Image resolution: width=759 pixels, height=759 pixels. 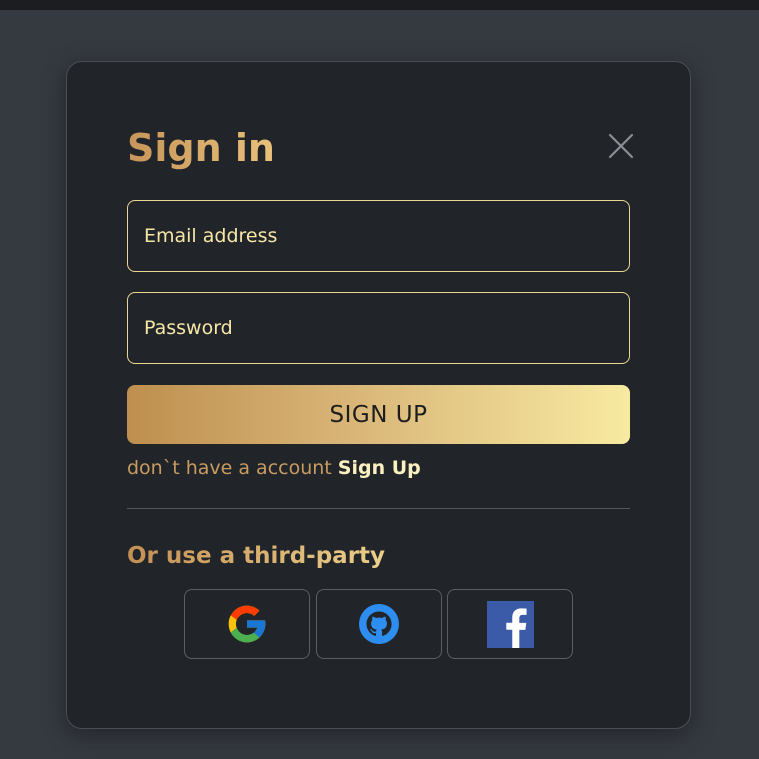 I want to click on password-field, so click(x=378, y=328).